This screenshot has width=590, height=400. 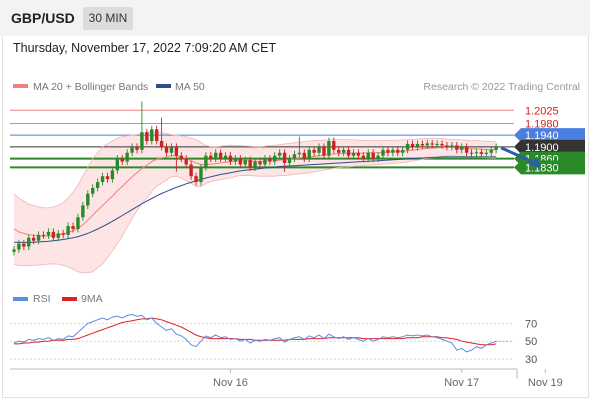 I want to click on x-tick-label: Nov 19, so click(x=545, y=383).